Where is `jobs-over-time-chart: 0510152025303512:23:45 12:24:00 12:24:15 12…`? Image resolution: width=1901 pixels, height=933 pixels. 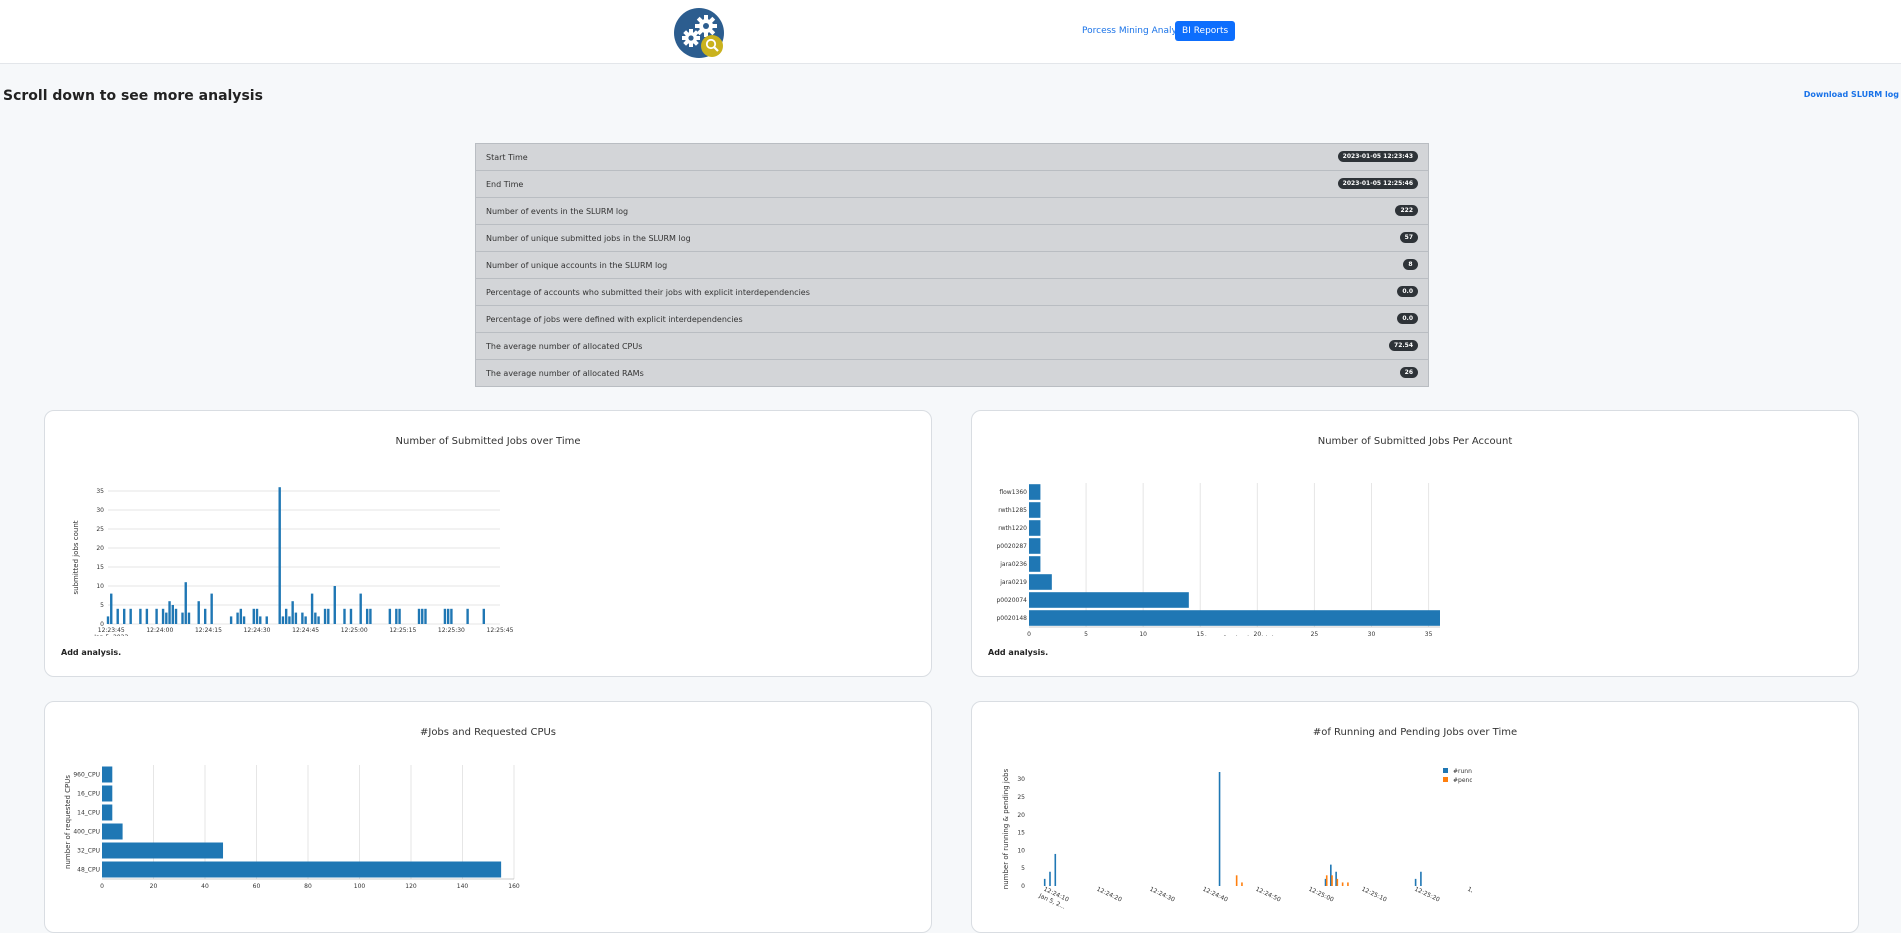
jobs-over-time-chart: 0510152025303512:23:45 12:24:00 12:24:15 12… is located at coordinates (293, 561).